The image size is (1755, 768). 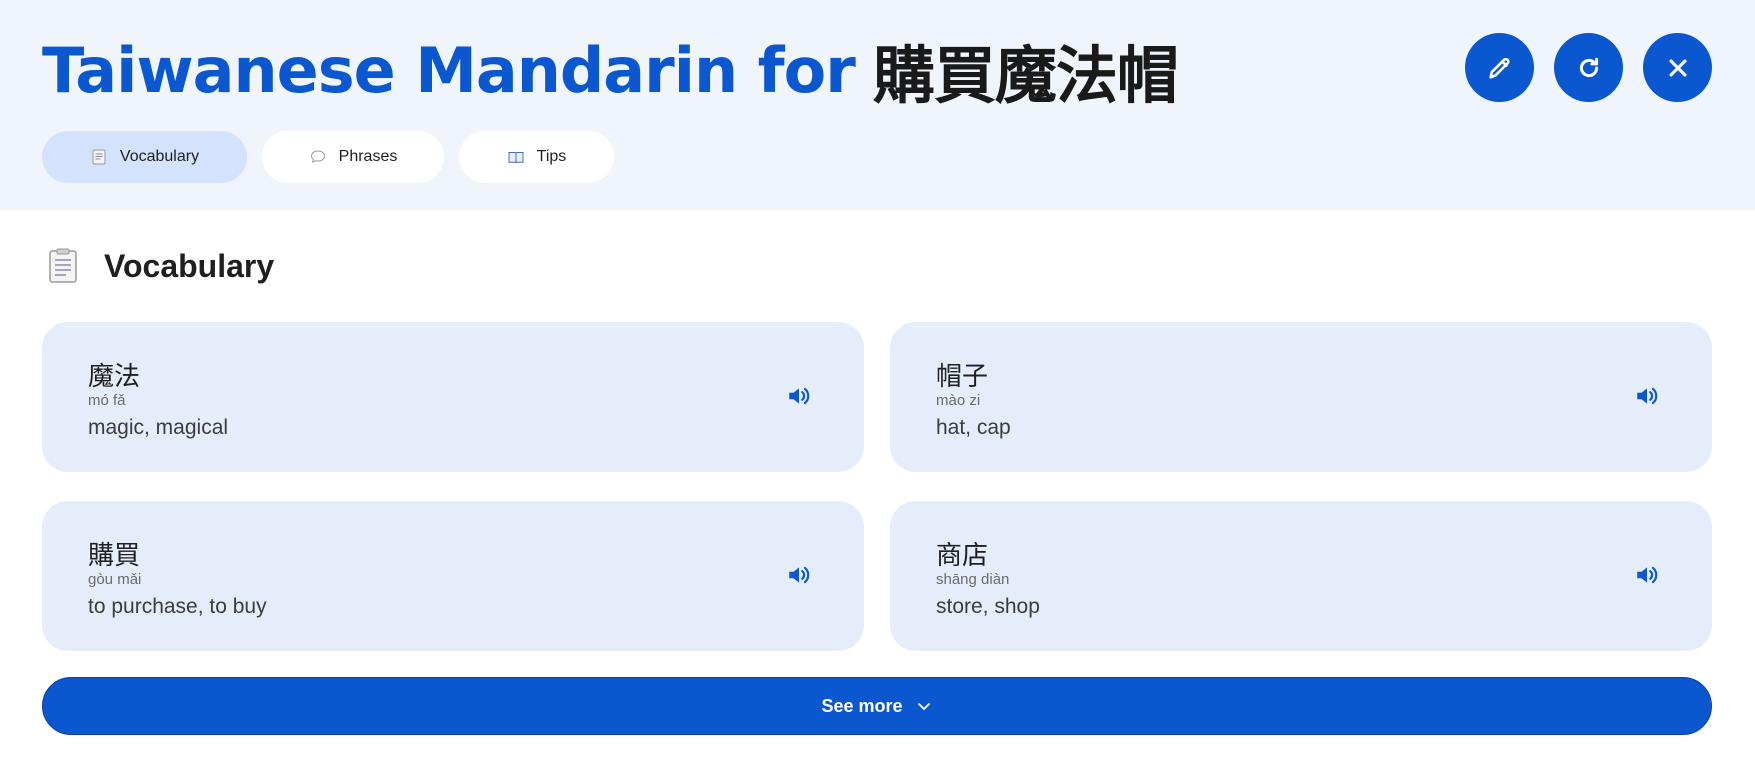 I want to click on page-title: Taiwanese Mandarin for 購買魔法帽, so click(x=610, y=70).